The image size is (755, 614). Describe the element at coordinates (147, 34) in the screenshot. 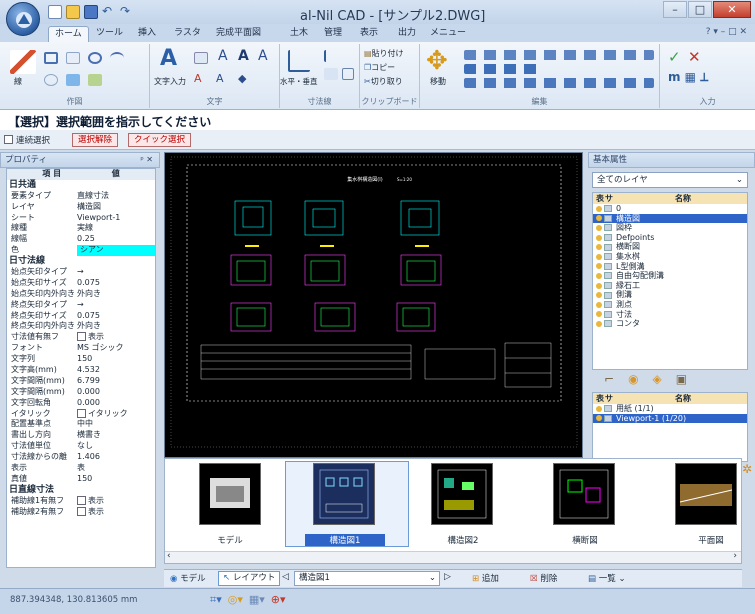

I see `tab-insert: 挿入` at that location.